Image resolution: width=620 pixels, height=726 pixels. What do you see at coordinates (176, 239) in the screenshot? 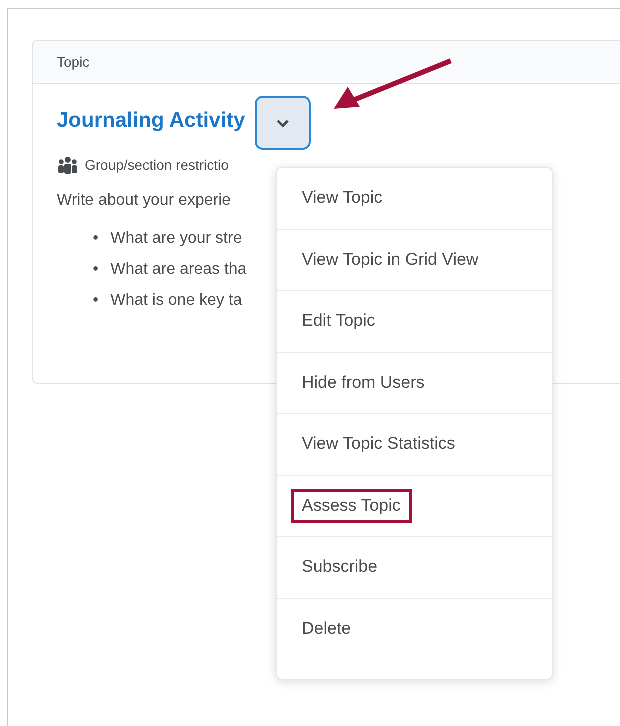
I see `bullet-text: What are your stre` at bounding box center [176, 239].